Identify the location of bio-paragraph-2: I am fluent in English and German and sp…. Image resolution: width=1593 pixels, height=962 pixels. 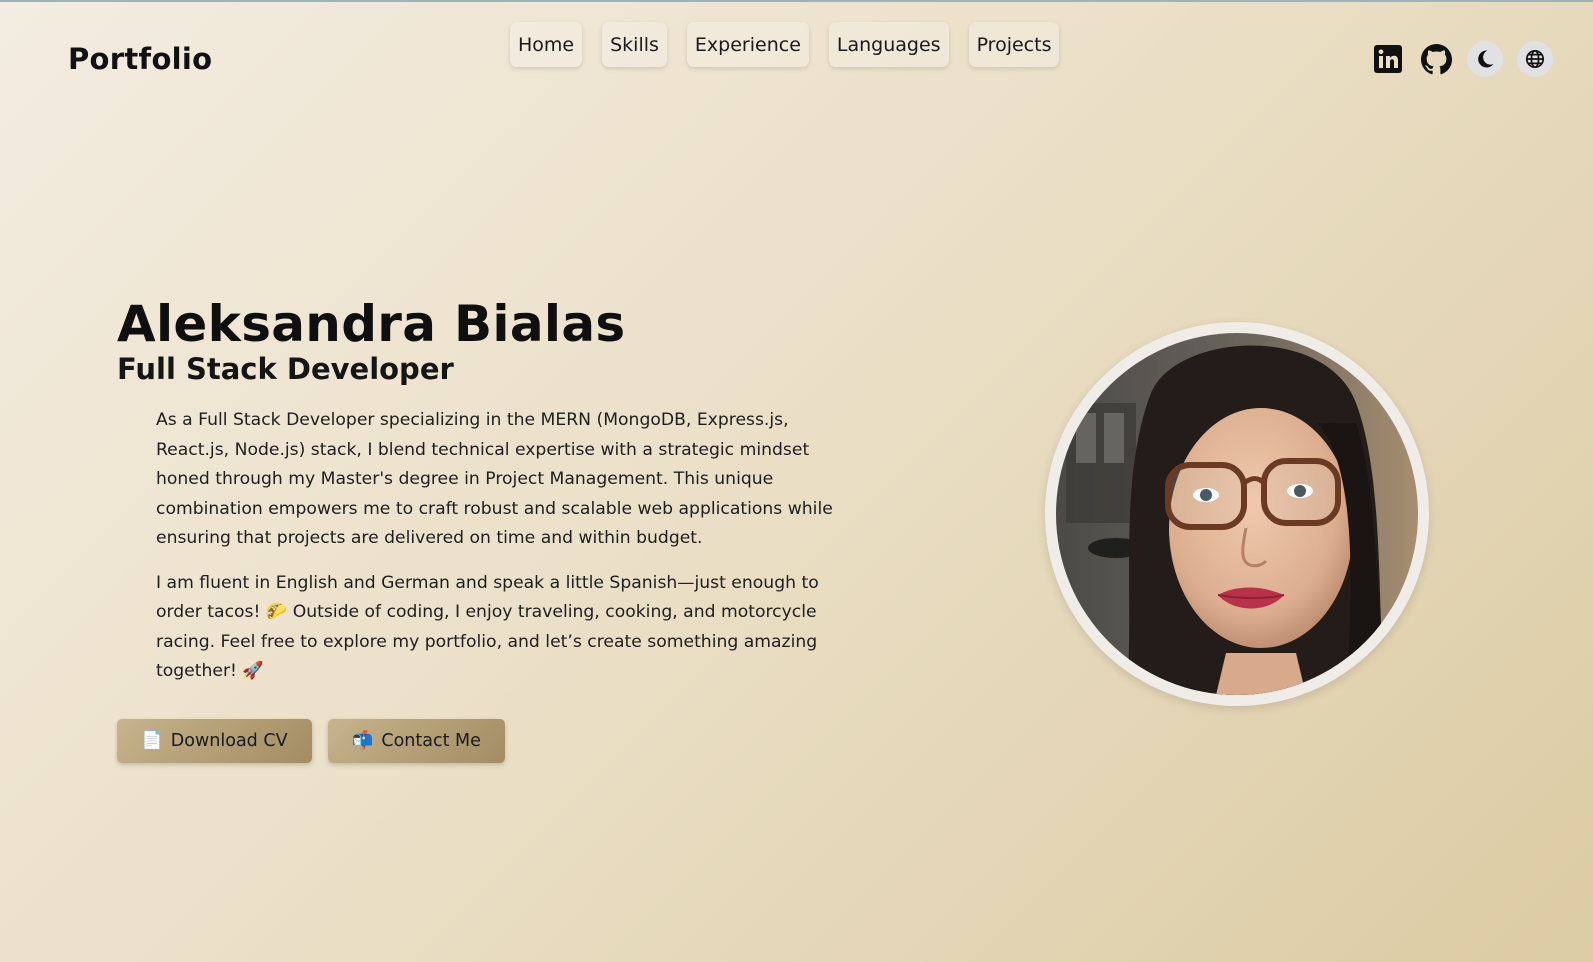
(487, 627).